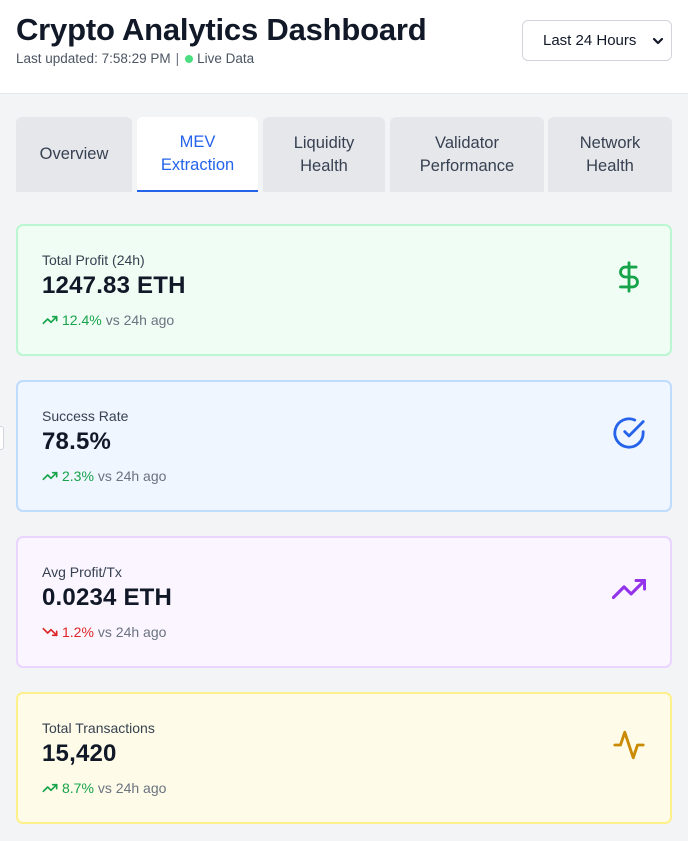  Describe the element at coordinates (629, 277) in the screenshot. I see `dollar-icon` at that location.